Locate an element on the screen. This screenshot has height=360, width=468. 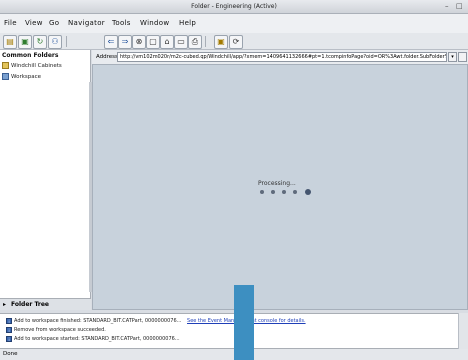
title-bar: Folder - Engineering (Active) – □ is located at coordinates (234, 7).